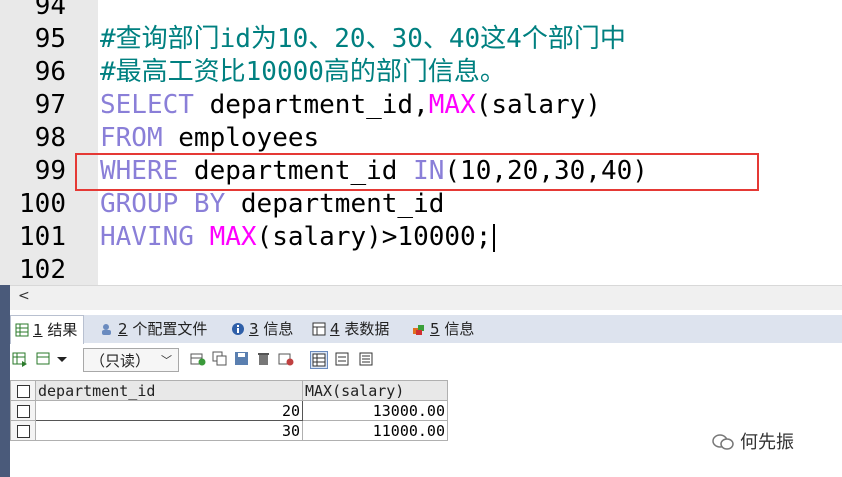  Describe the element at coordinates (364, 329) in the screenshot. I see `tab-table-data-label: 表数据` at that location.